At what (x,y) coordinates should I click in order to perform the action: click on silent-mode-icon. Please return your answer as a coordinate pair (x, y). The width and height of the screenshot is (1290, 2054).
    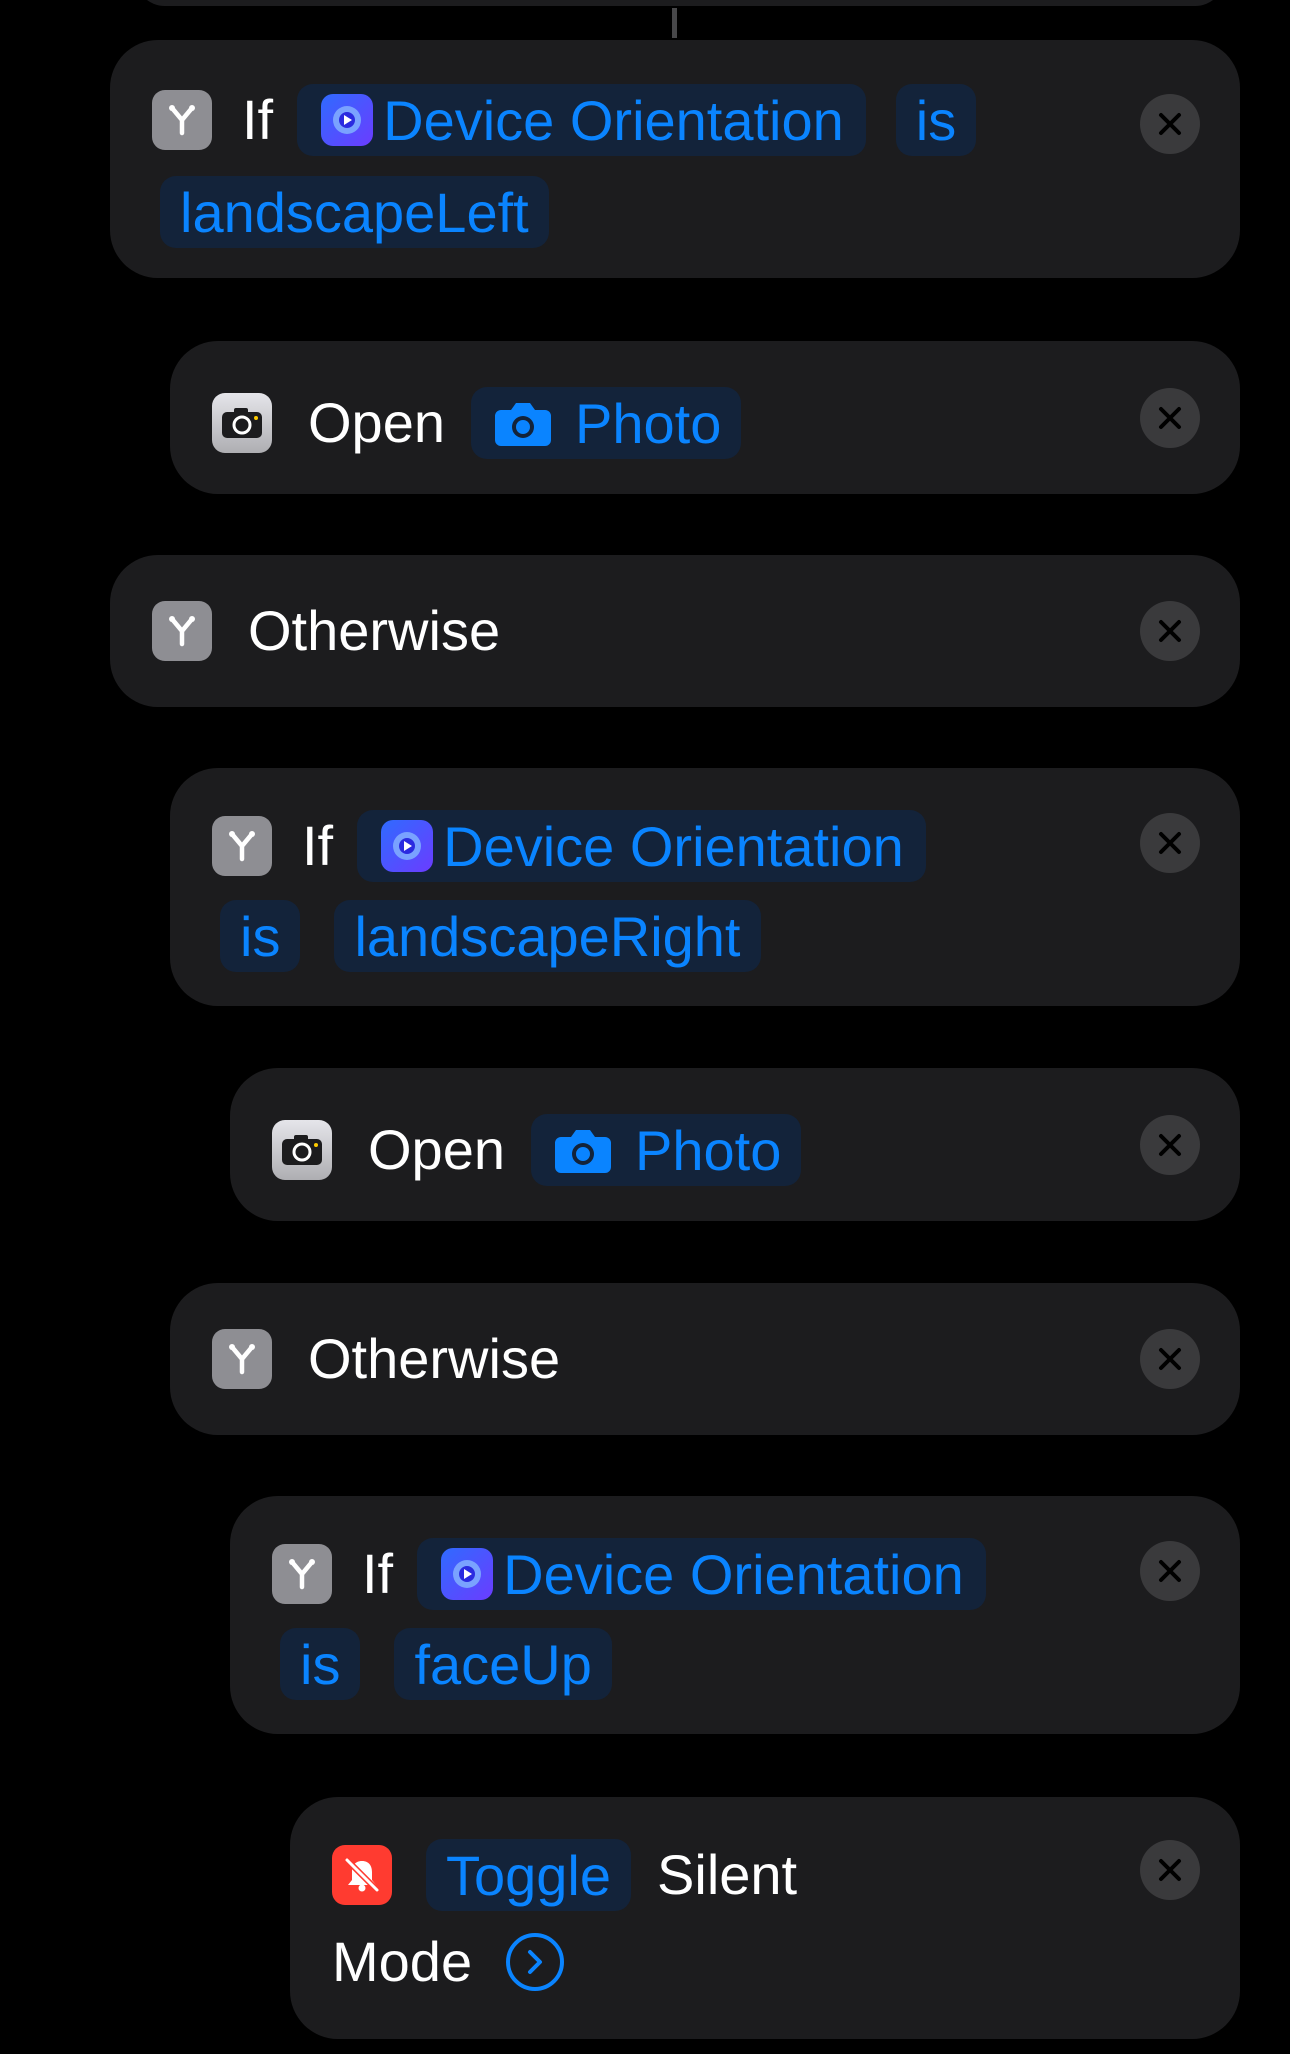
    Looking at the image, I should click on (362, 1875).